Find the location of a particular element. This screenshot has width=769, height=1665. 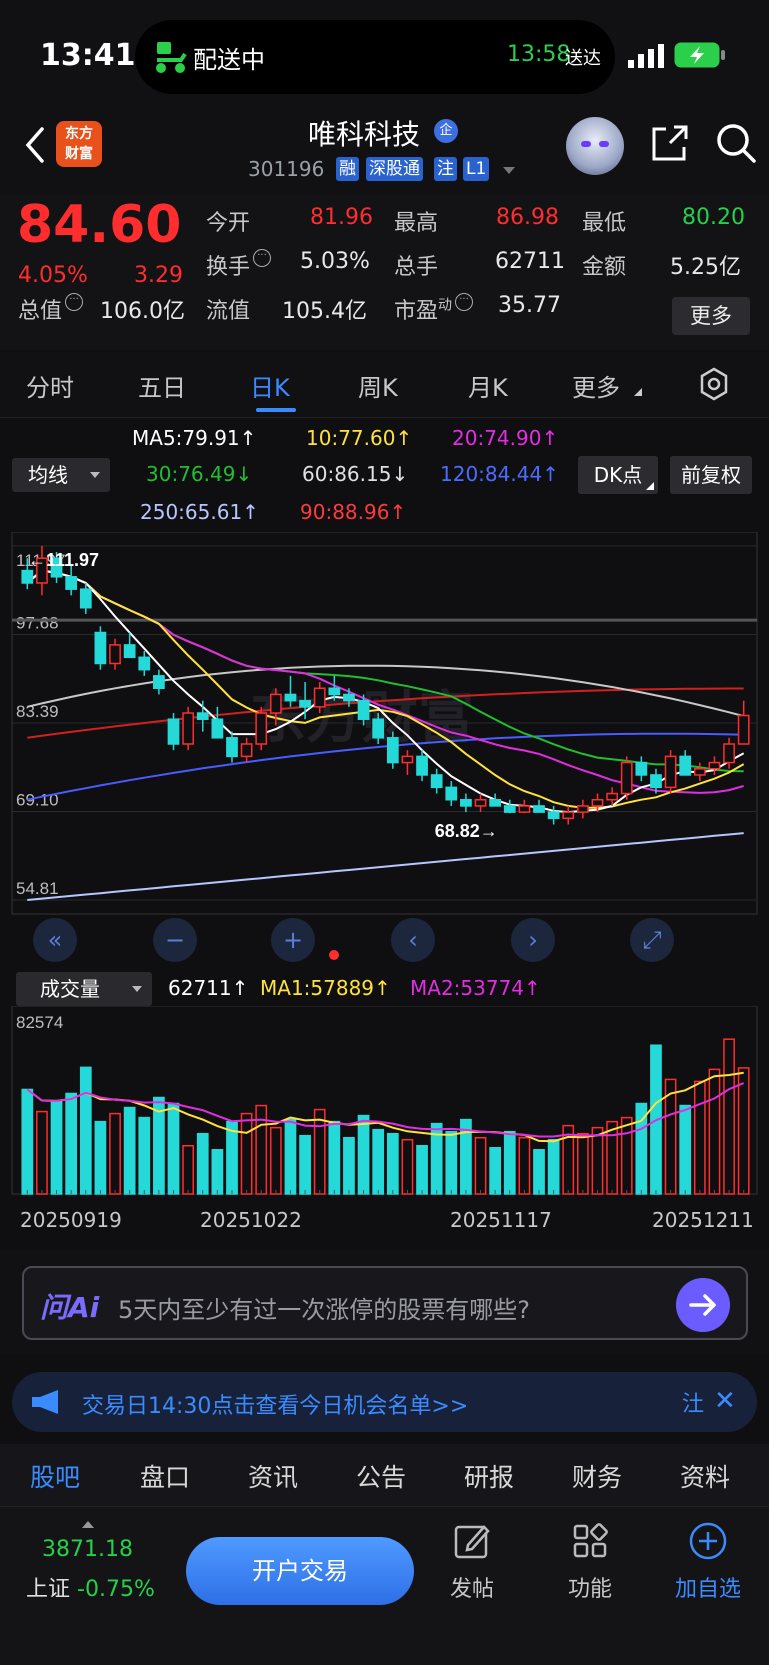

grid-icon is located at coordinates (590, 1540).